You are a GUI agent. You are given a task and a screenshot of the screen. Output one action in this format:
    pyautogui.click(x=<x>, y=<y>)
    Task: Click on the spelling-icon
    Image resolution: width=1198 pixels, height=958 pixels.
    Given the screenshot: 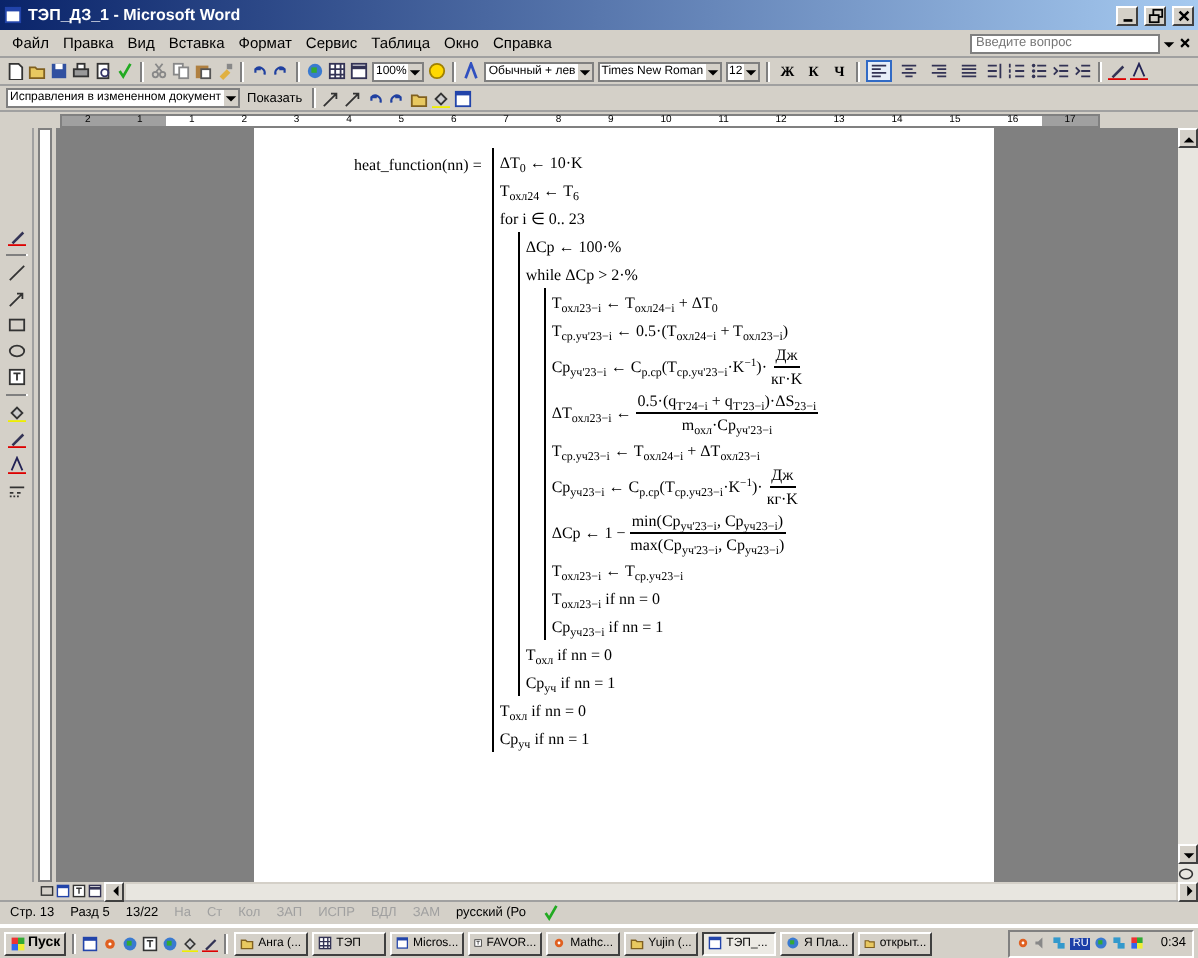 What is the action you would take?
    pyautogui.click(x=125, y=71)
    